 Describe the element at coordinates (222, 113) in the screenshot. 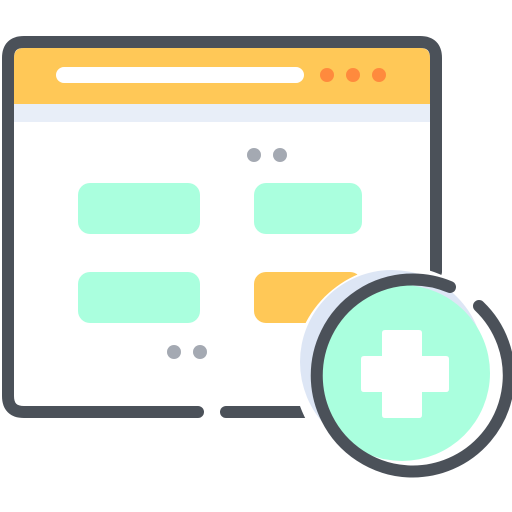

I see `header-shadow-strip` at that location.